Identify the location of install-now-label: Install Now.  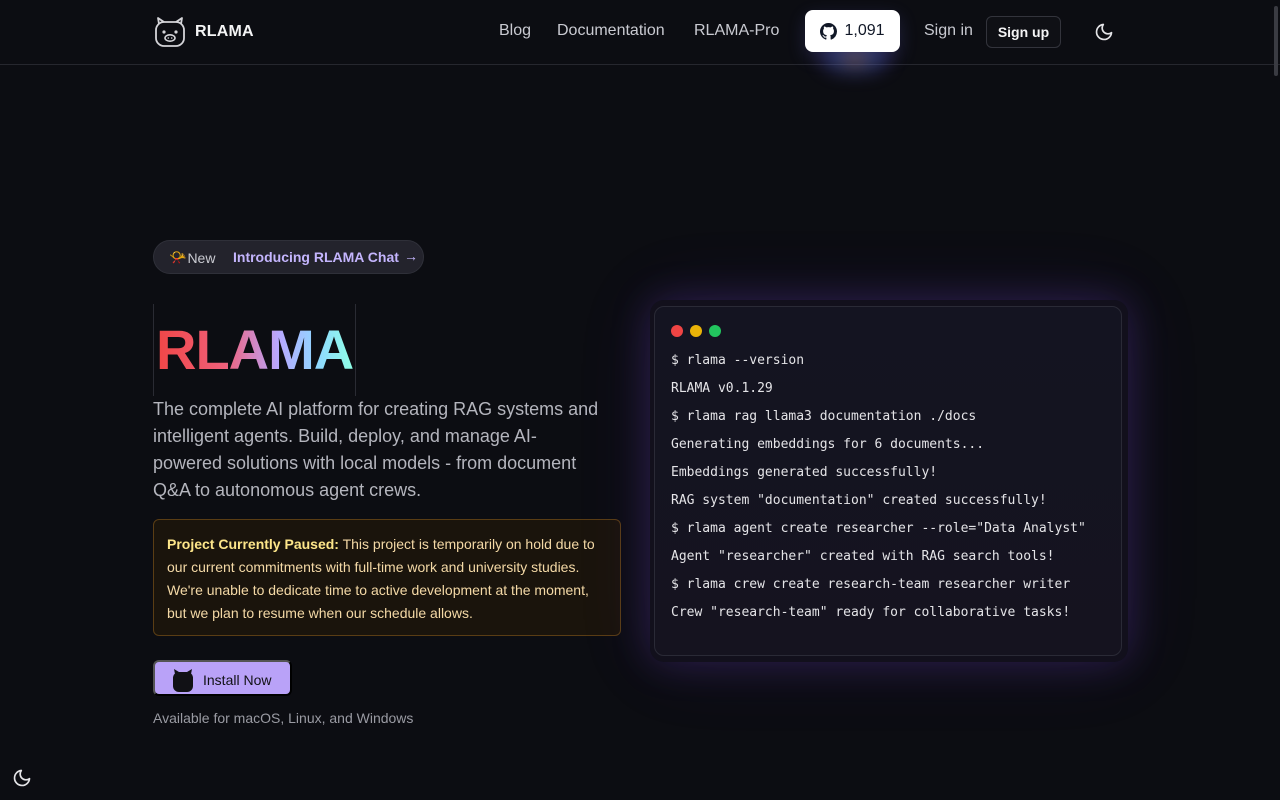
(237, 680).